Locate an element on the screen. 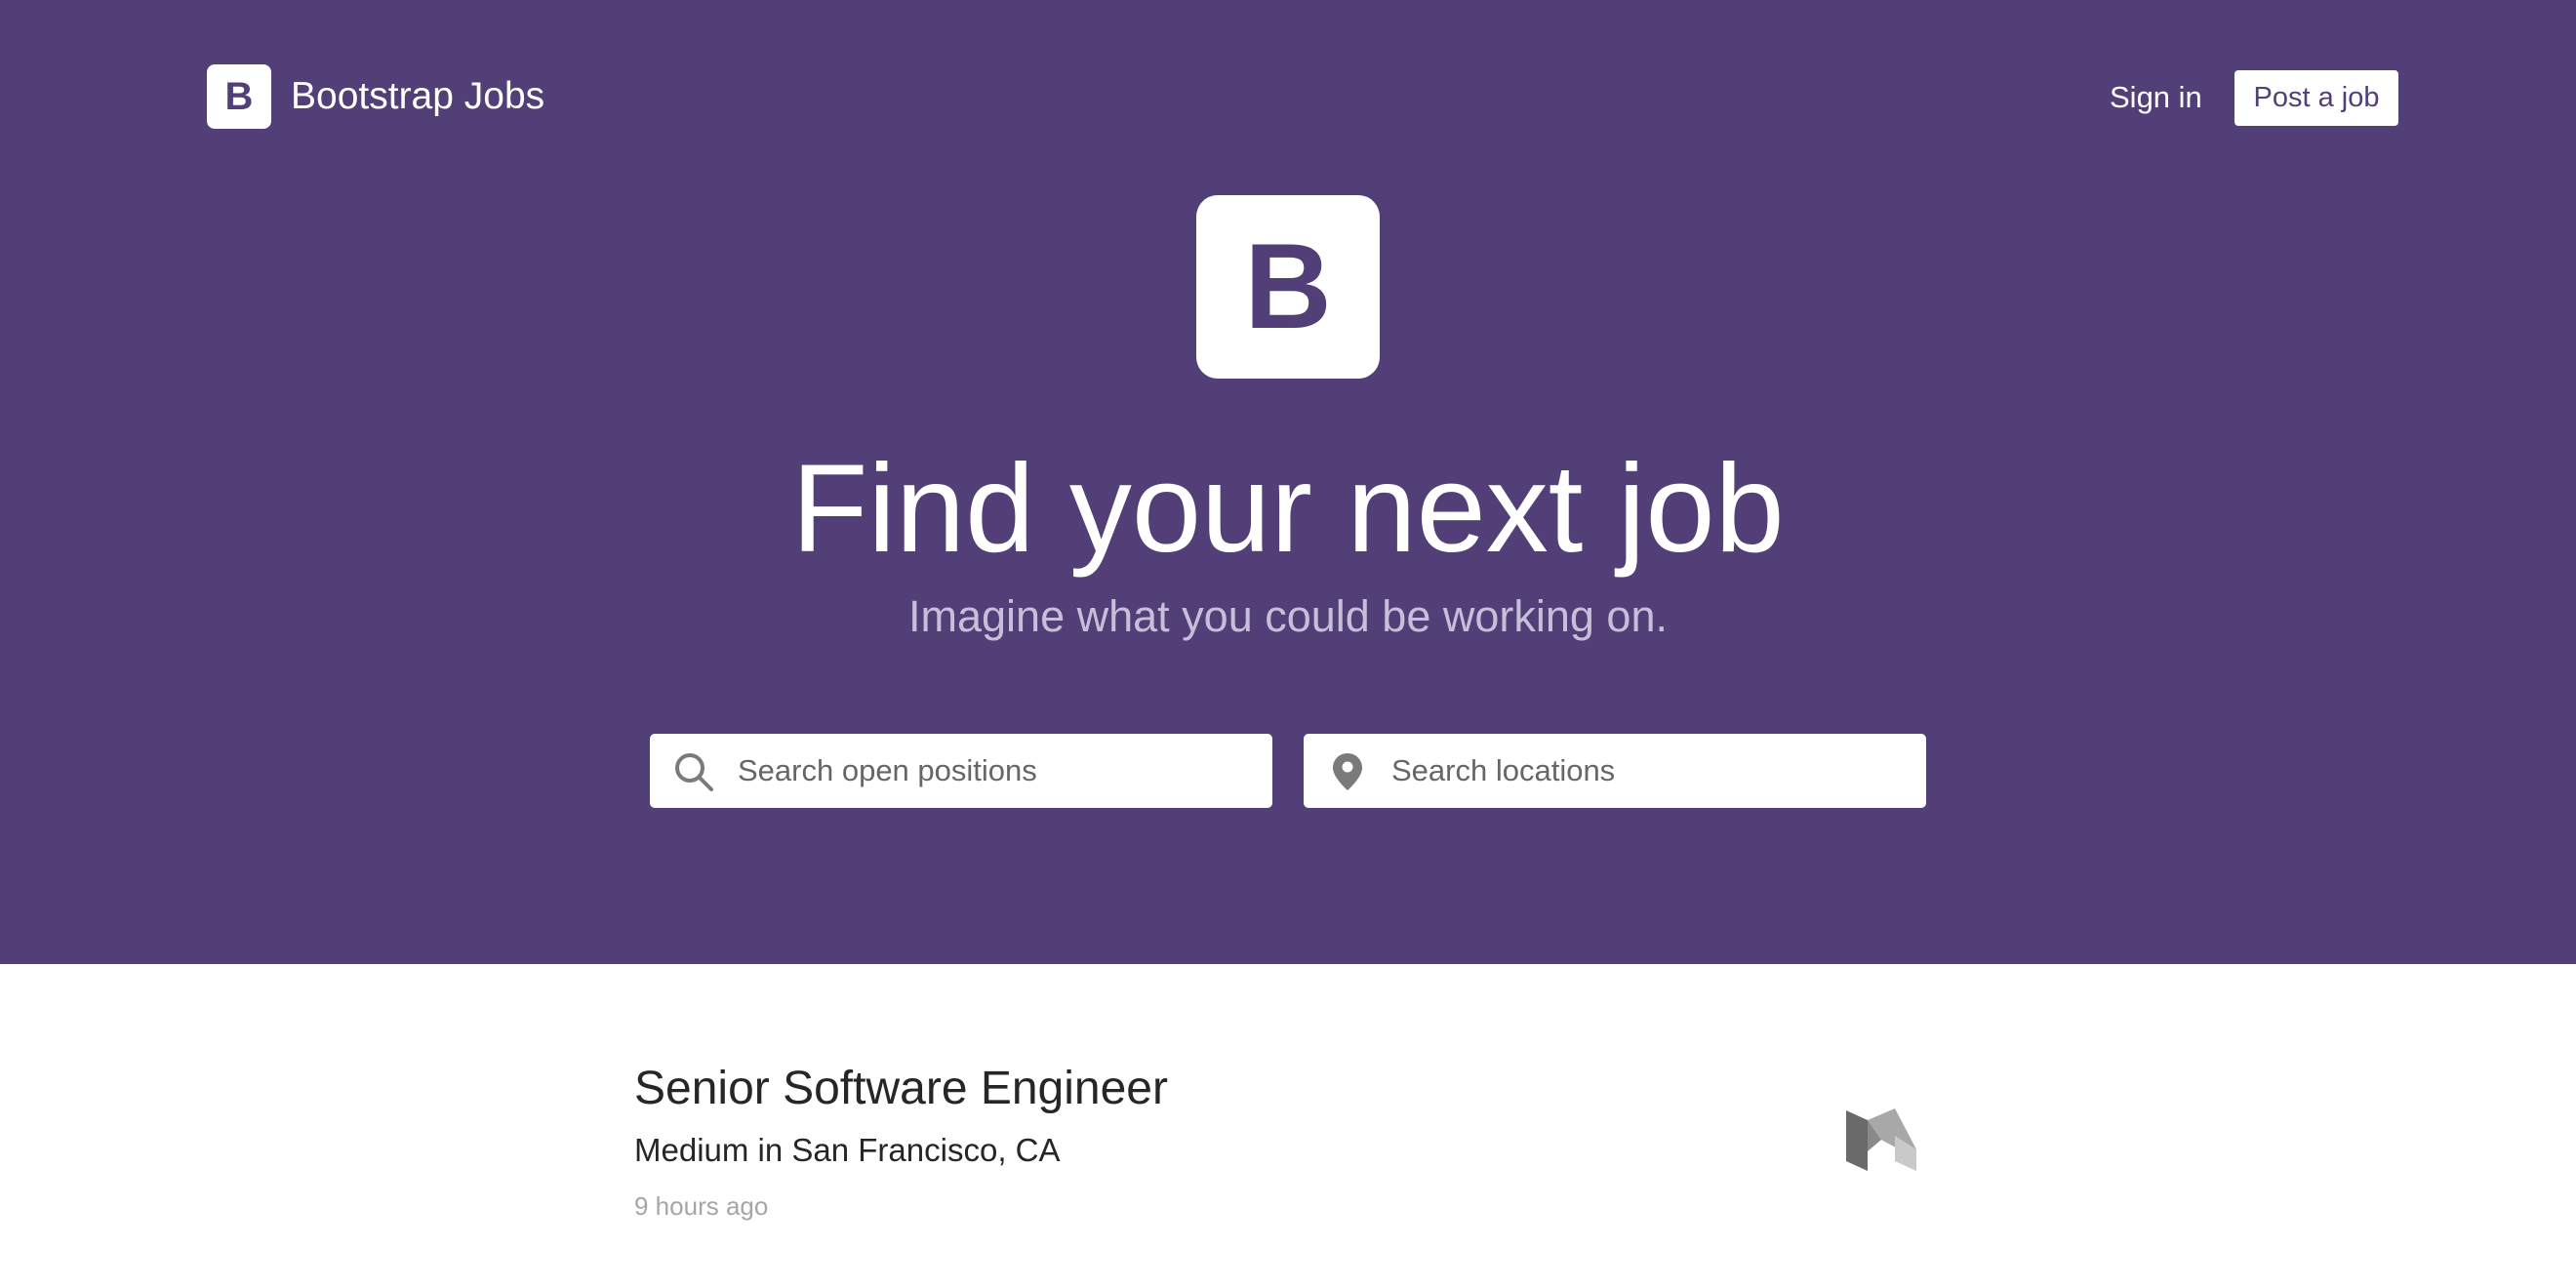 The height and width of the screenshot is (1288, 2576). search-locations-box is located at coordinates (1615, 771).